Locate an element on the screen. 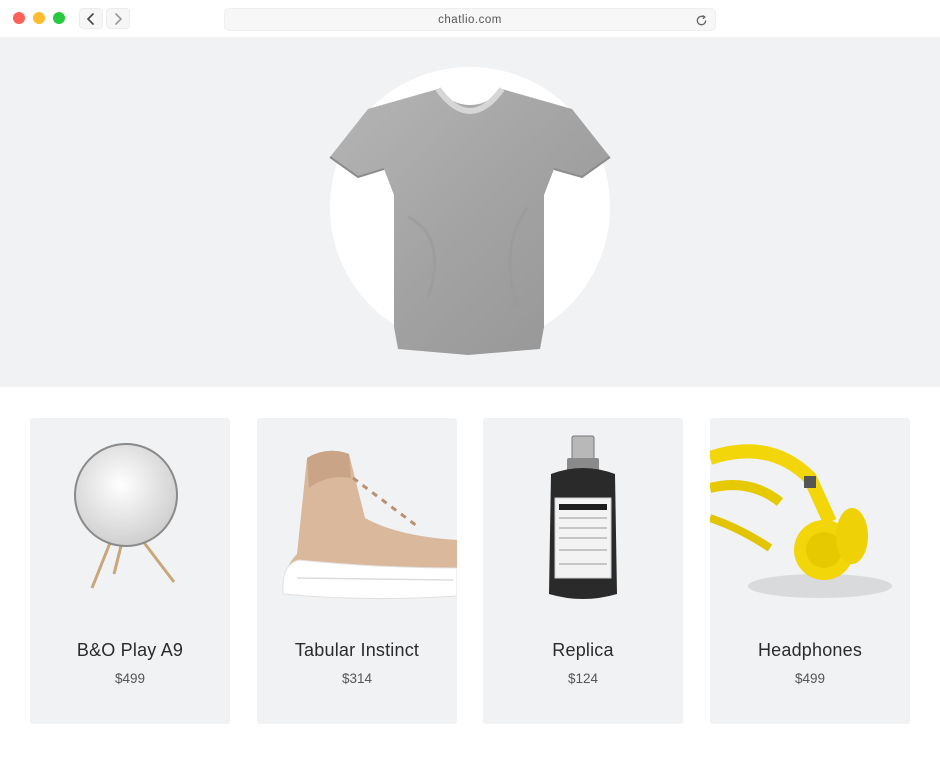 The image size is (940, 760). sneaker-image is located at coordinates (369, 525).